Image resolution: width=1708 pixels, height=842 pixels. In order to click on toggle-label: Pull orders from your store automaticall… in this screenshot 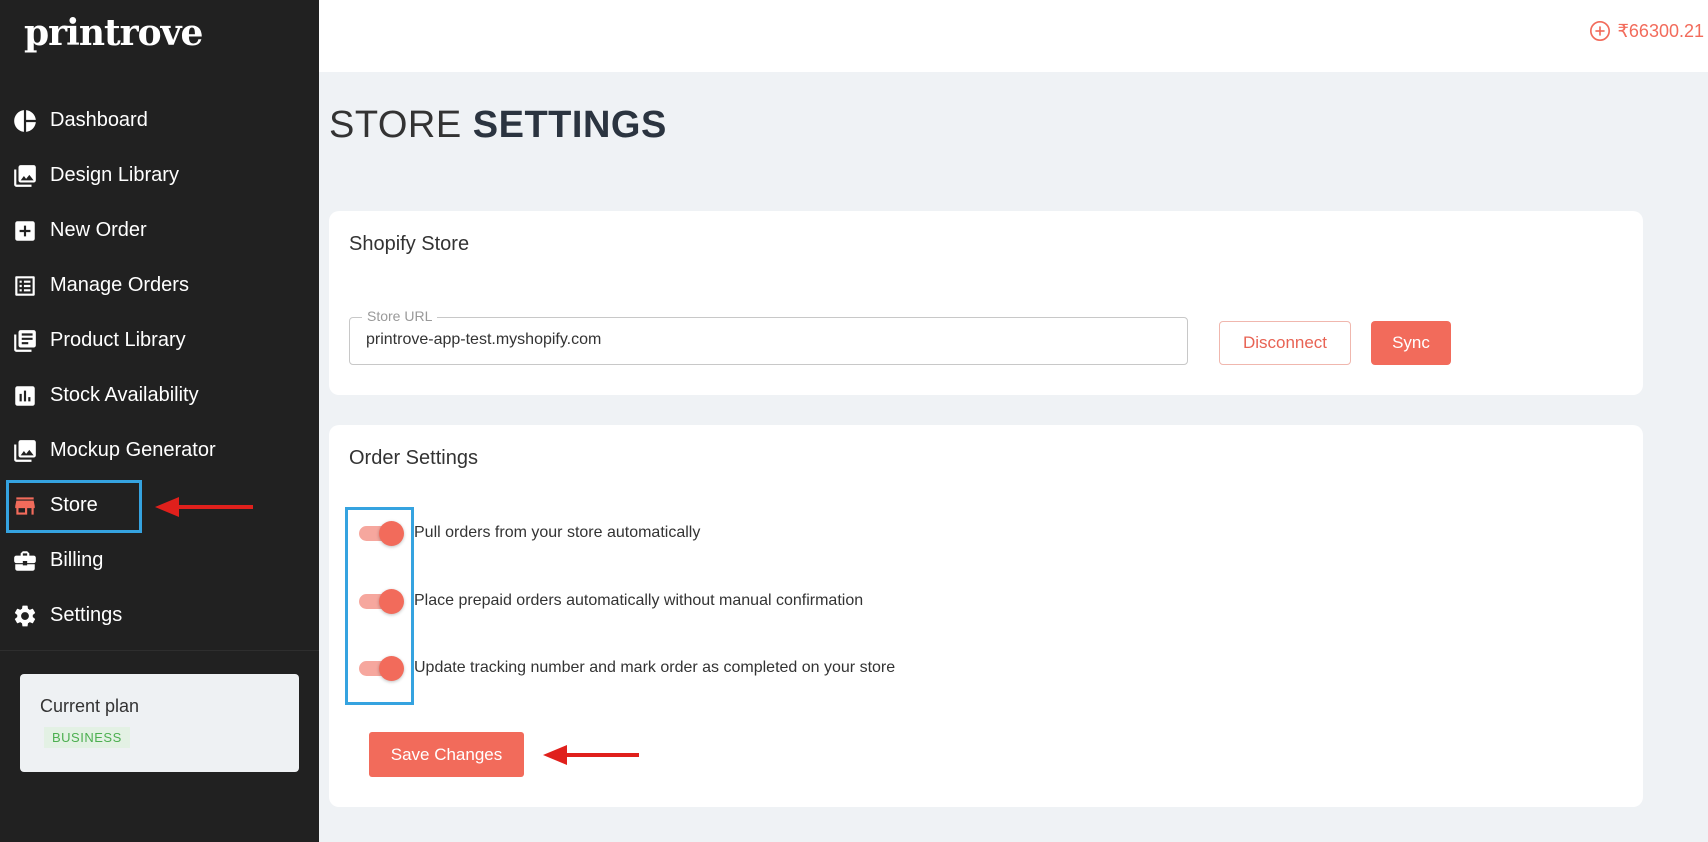, I will do `click(557, 532)`.